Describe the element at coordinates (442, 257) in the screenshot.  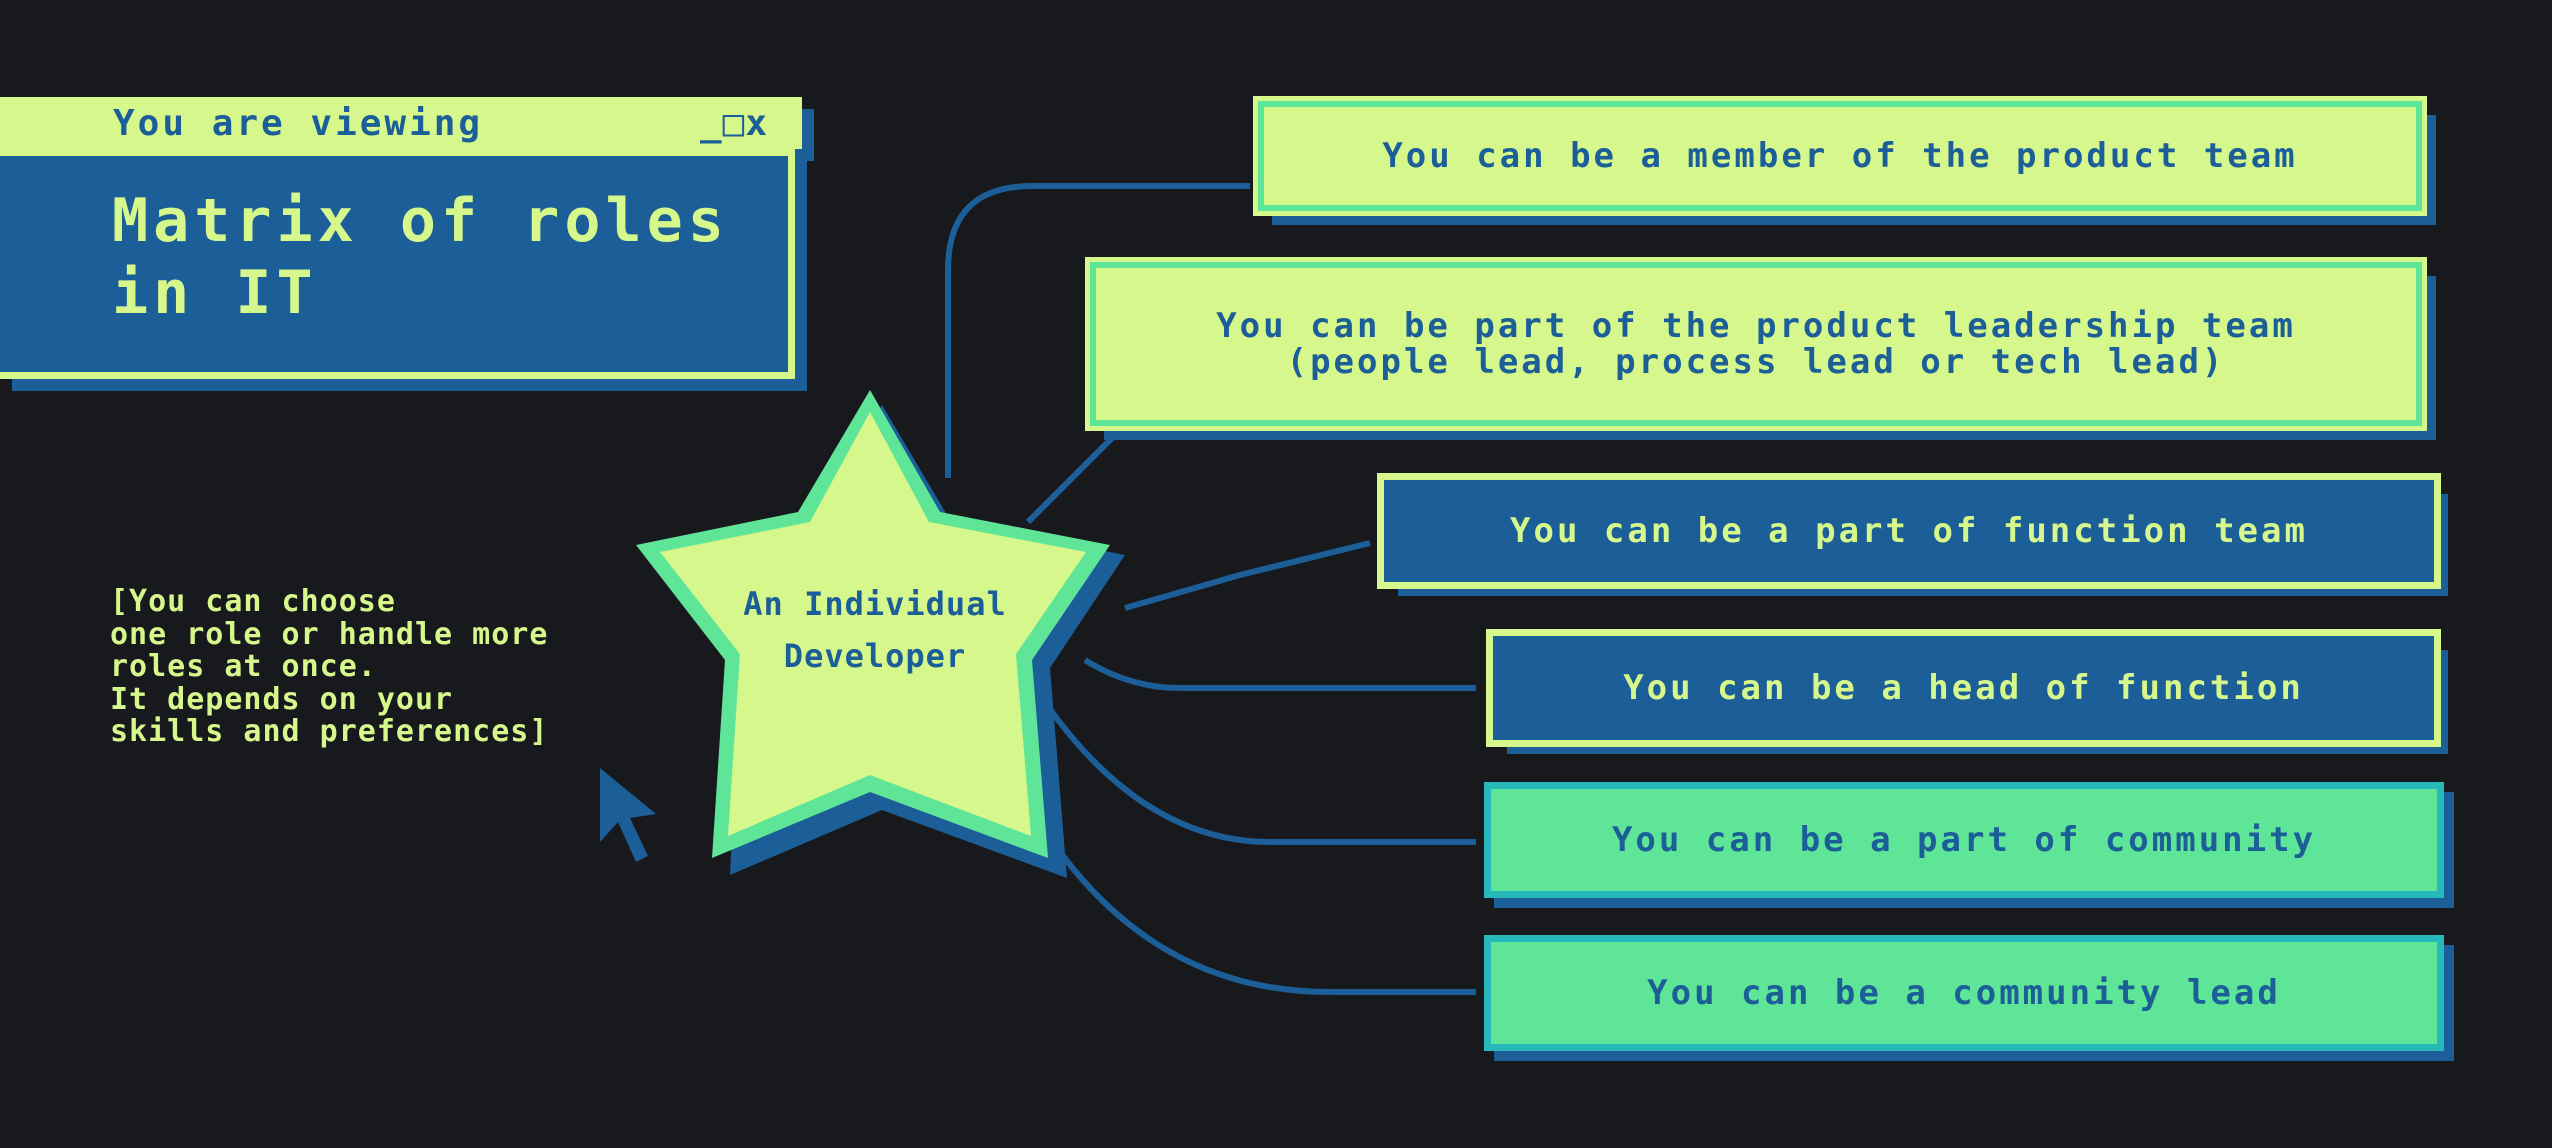
I see `page-title: Matrix of roles in IT` at that location.